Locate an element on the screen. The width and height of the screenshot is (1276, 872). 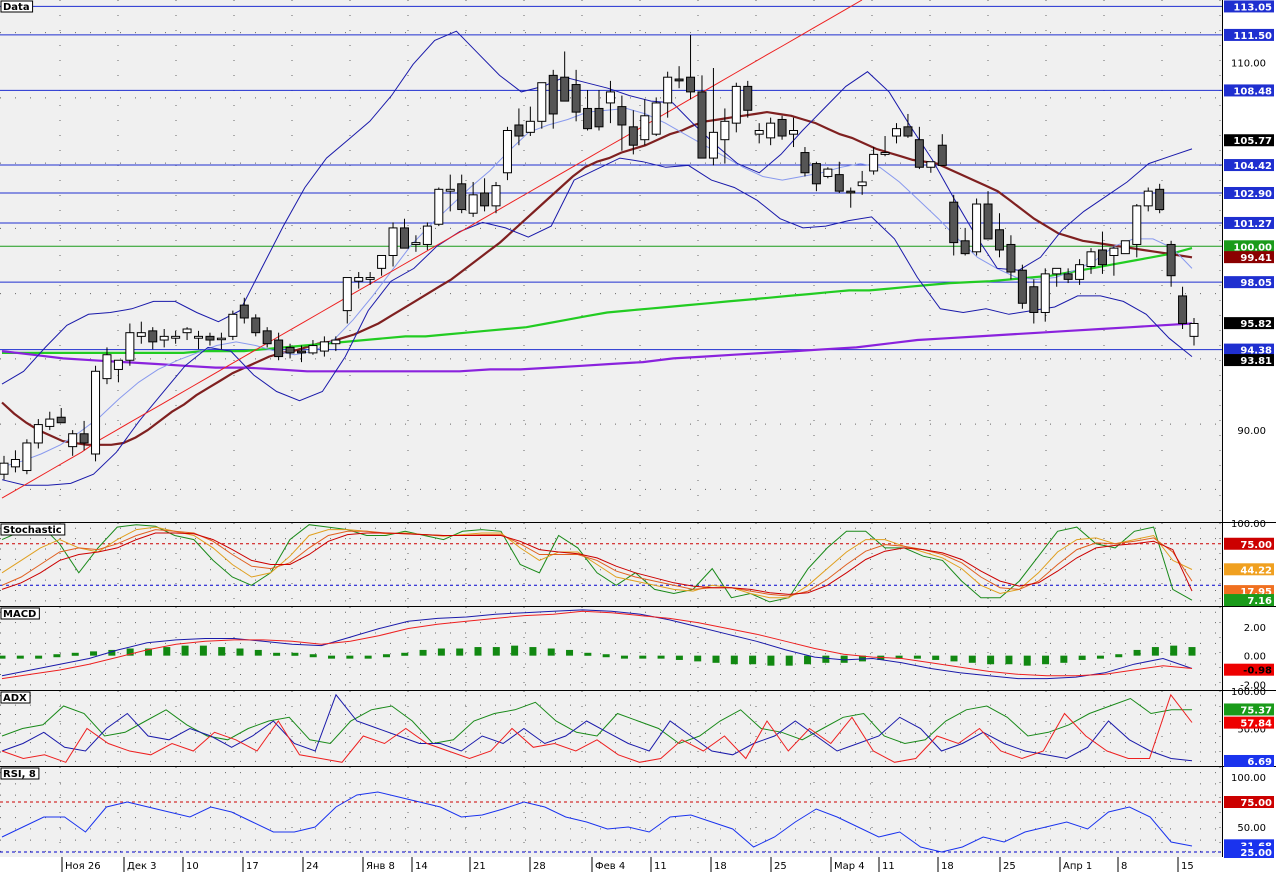
panel-label: ADX is located at coordinates (15, 698).